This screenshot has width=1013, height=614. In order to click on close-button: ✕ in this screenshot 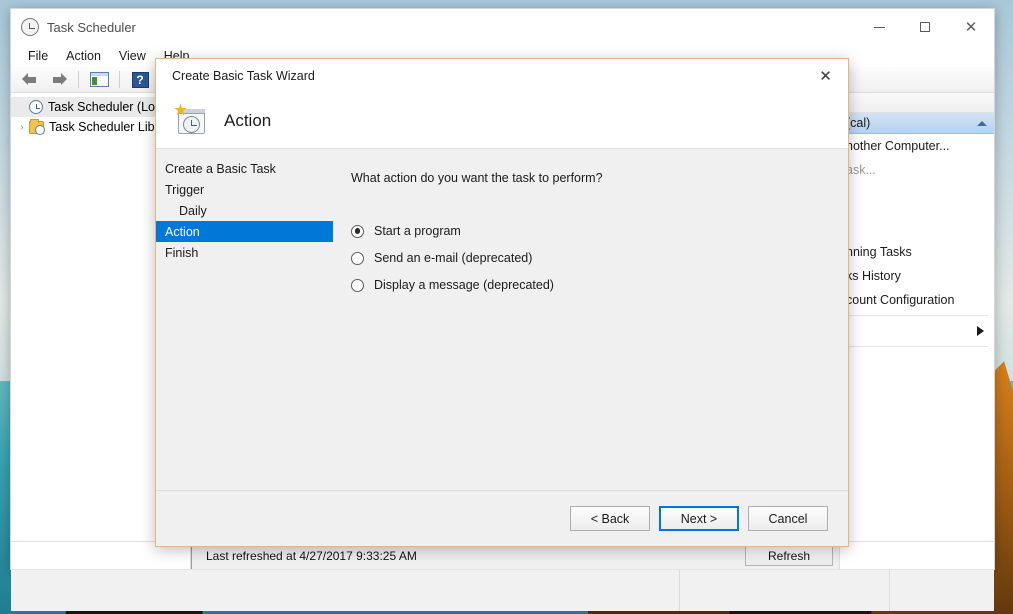, I will do `click(971, 27)`.